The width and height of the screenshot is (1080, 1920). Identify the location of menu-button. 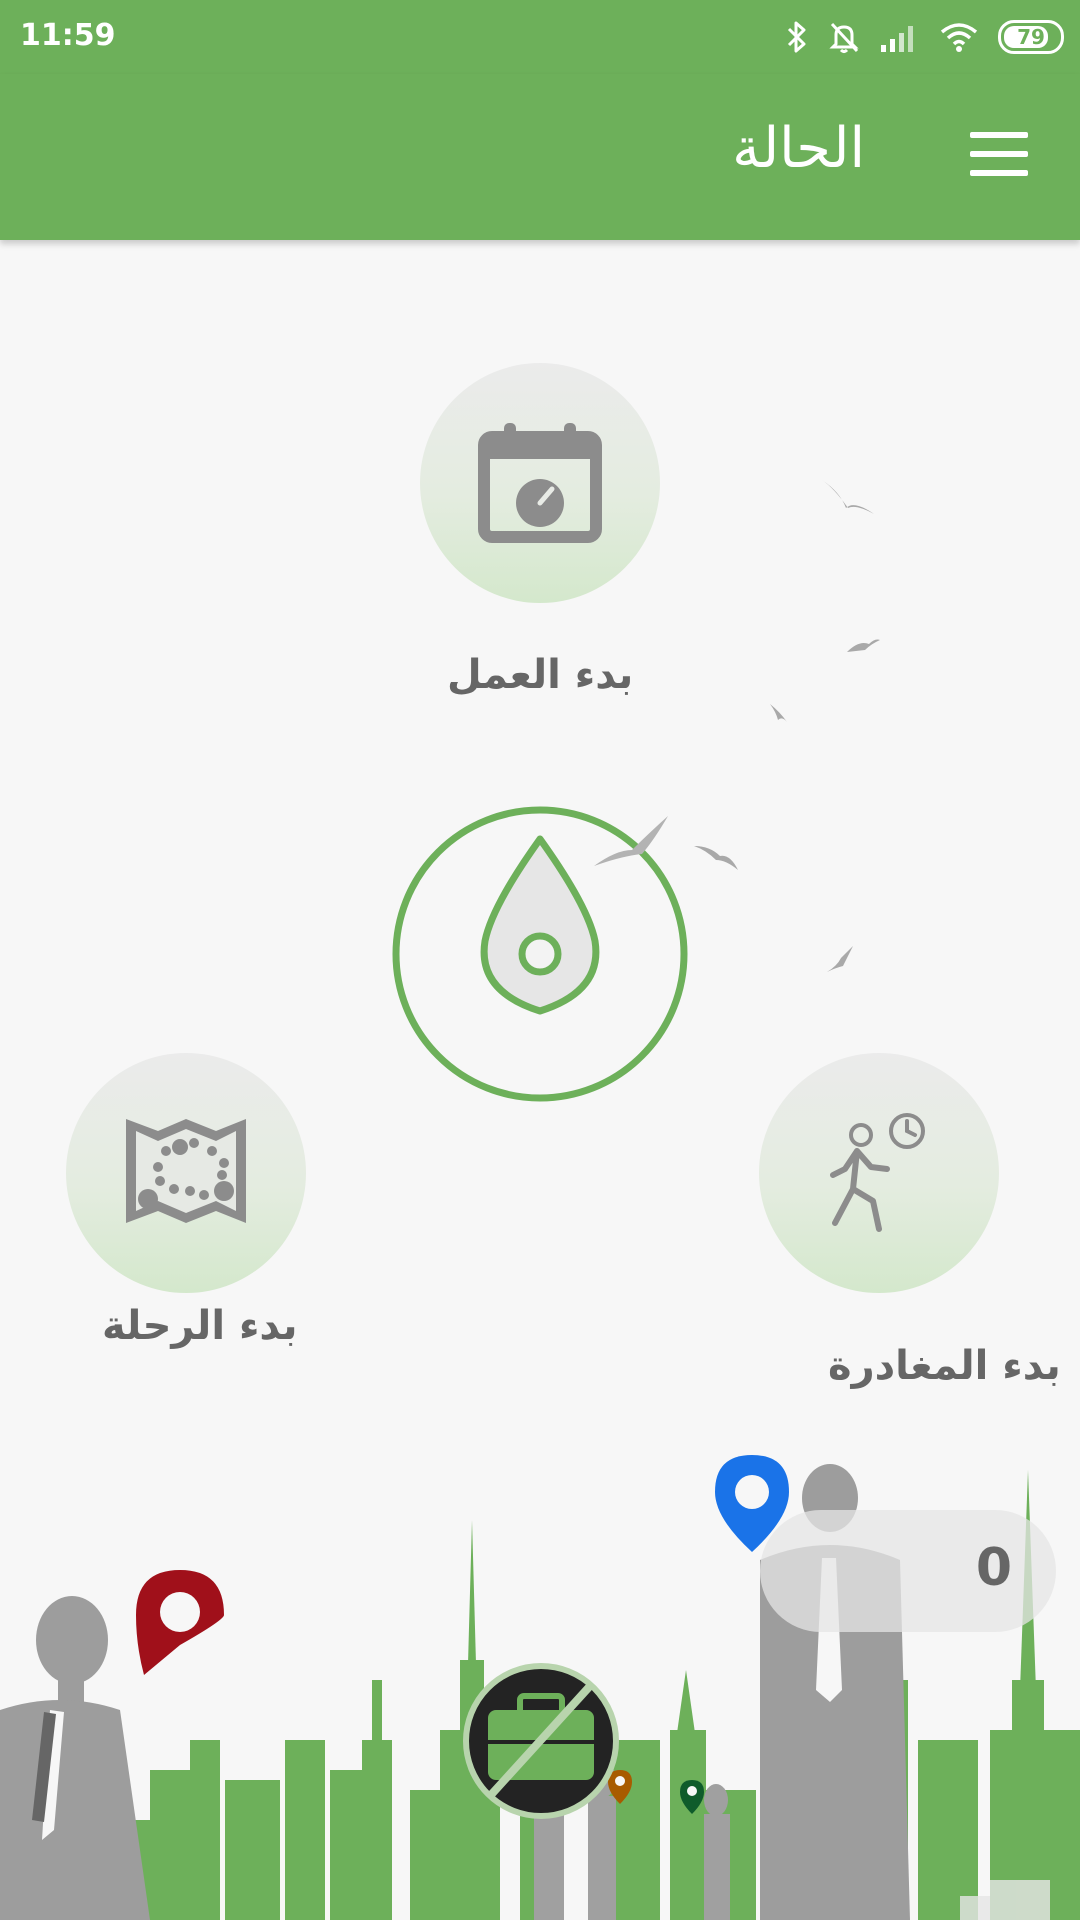
(999, 154).